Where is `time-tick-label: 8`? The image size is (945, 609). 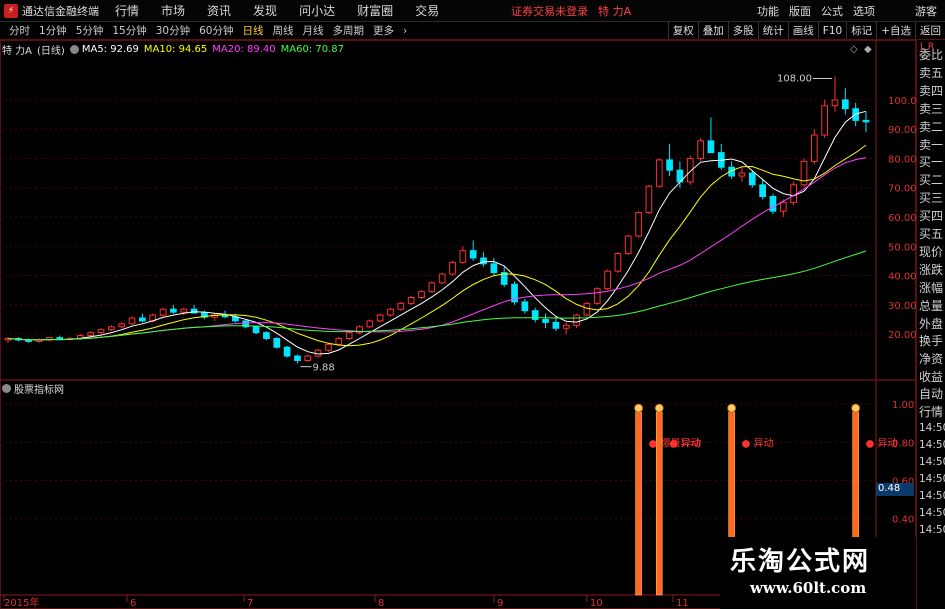 time-tick-label: 8 is located at coordinates (381, 603).